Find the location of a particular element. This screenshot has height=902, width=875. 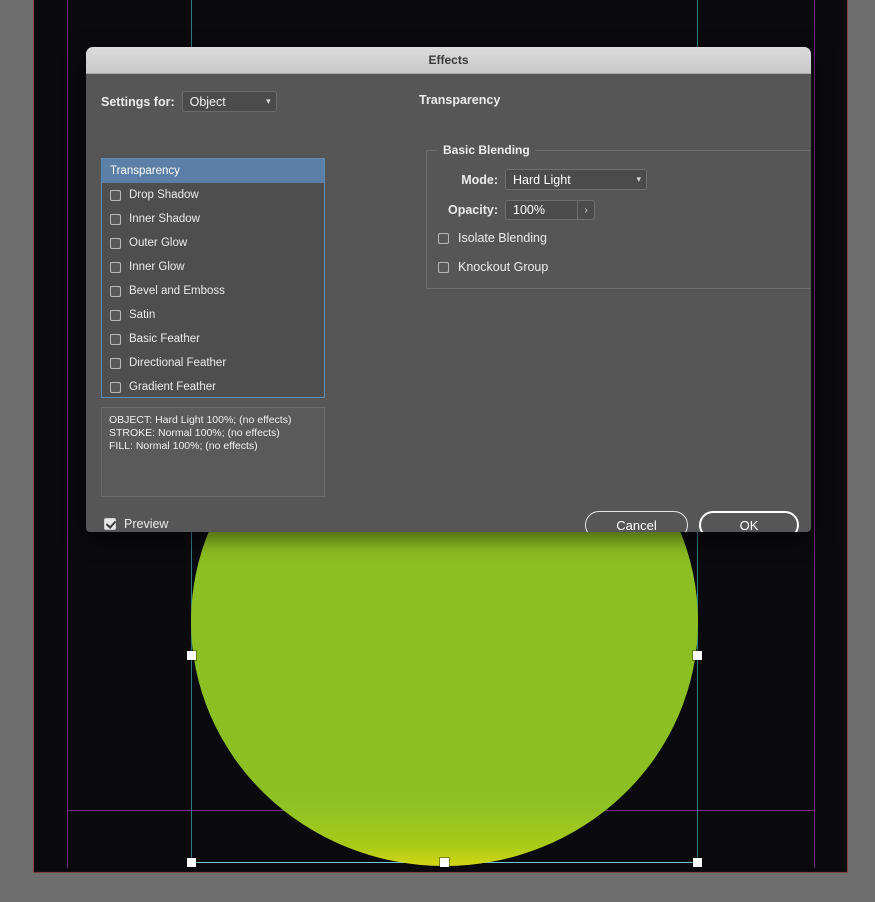

dialog-titlebar: Effects is located at coordinates (448, 60).